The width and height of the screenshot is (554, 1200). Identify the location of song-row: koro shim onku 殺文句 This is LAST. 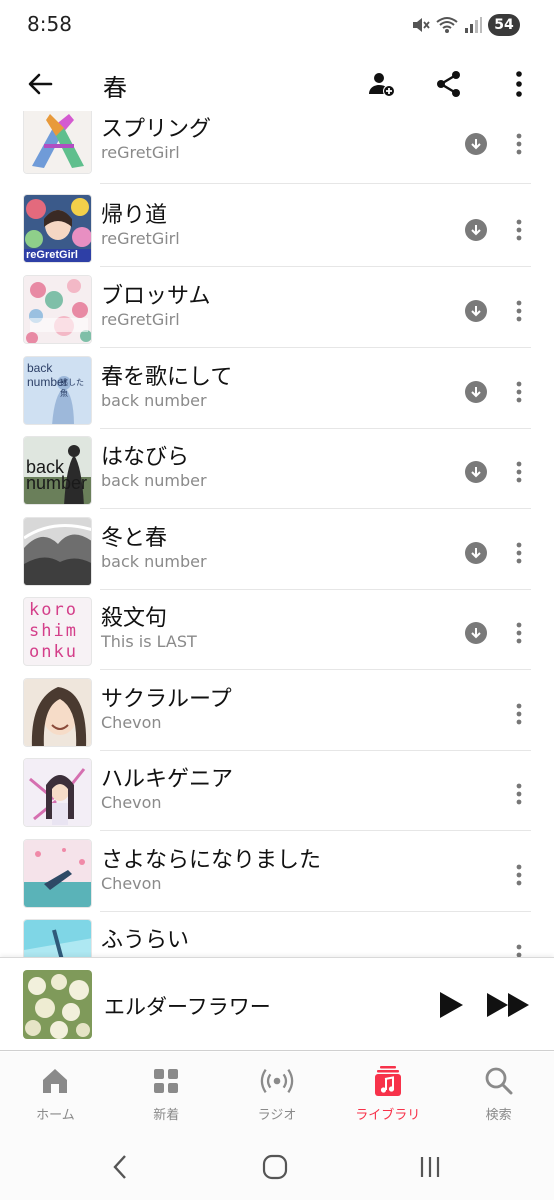
(277, 629).